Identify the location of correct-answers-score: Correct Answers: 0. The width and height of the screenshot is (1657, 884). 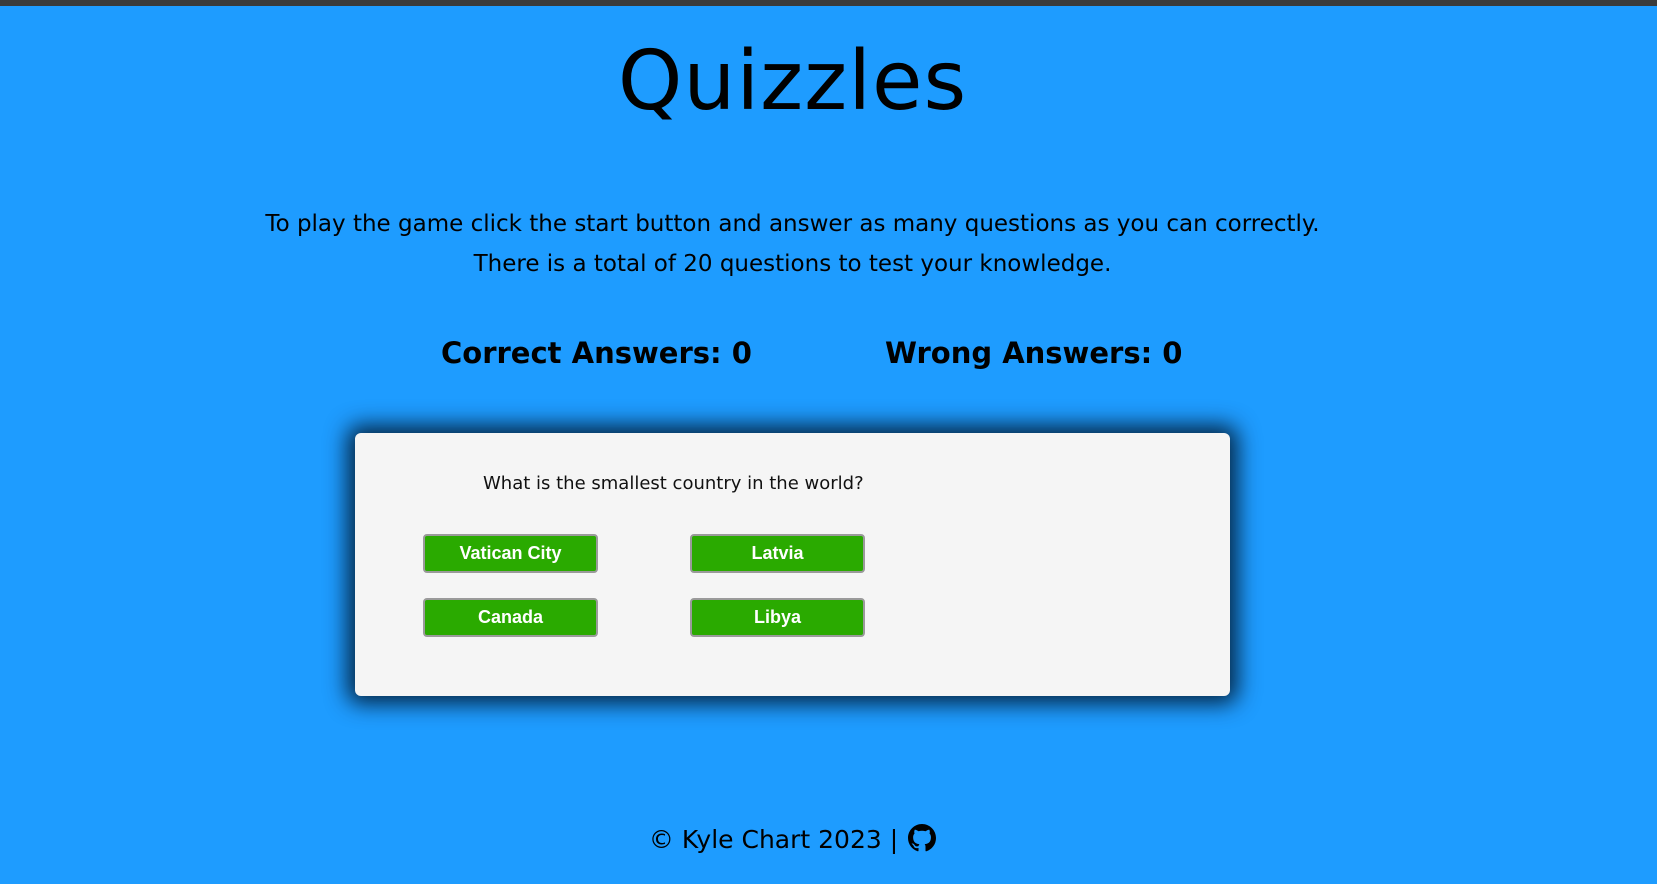
(596, 353).